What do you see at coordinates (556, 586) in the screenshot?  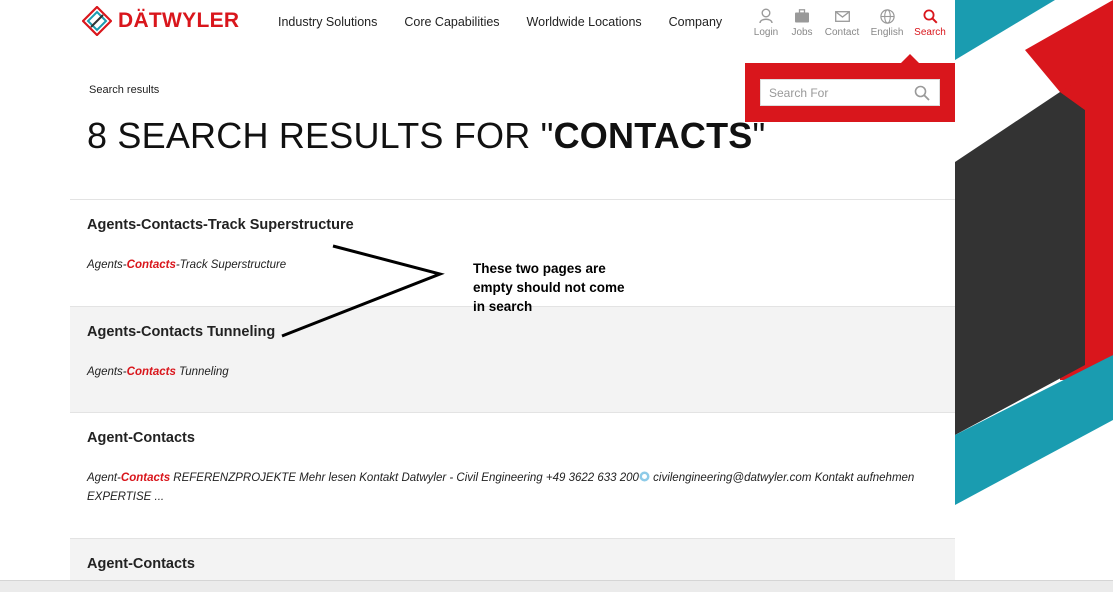 I see `horizontal-scrollbar` at bounding box center [556, 586].